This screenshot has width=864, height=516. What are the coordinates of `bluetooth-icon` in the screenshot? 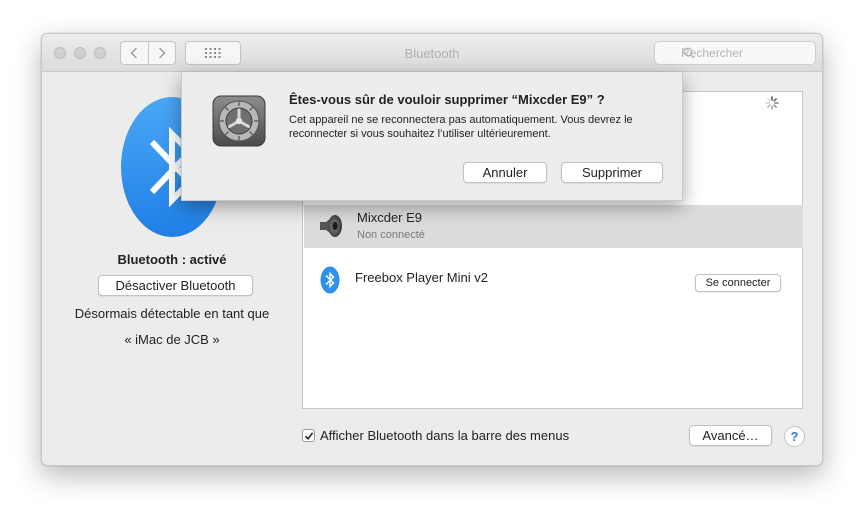 It's located at (330, 280).